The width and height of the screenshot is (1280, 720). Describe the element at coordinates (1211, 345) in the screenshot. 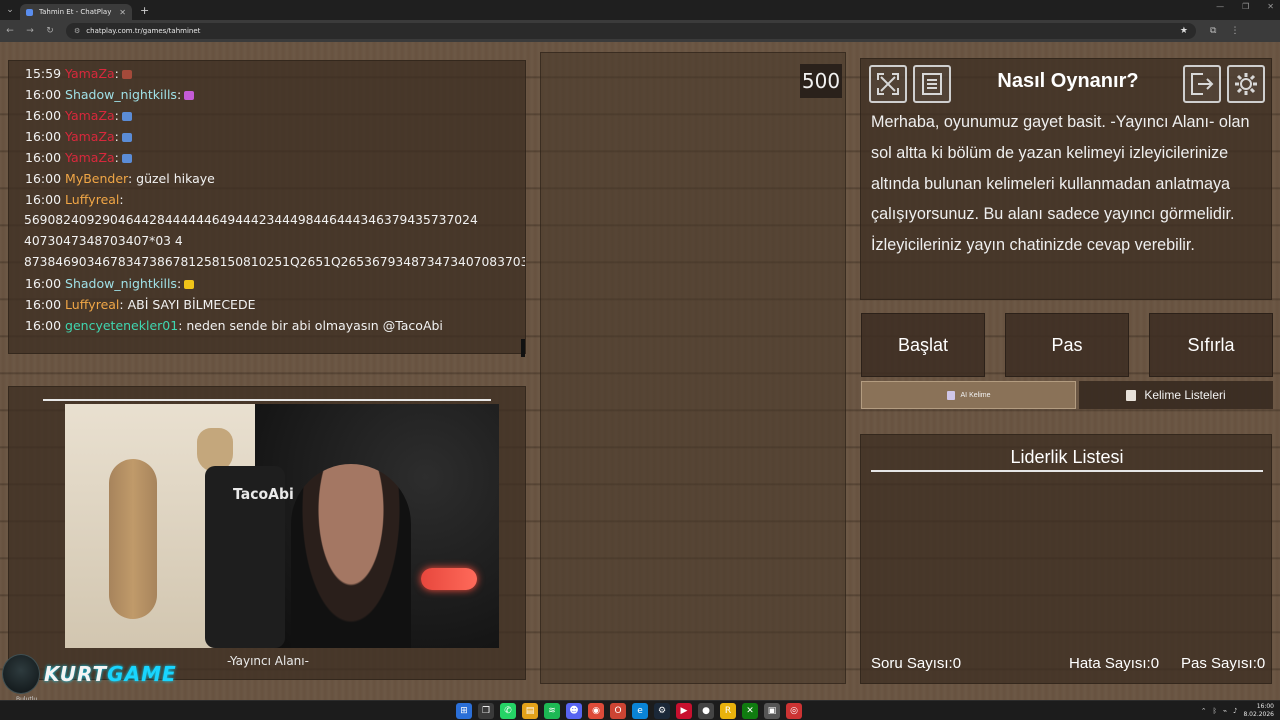

I see `reset-button: Sıfırla` at that location.